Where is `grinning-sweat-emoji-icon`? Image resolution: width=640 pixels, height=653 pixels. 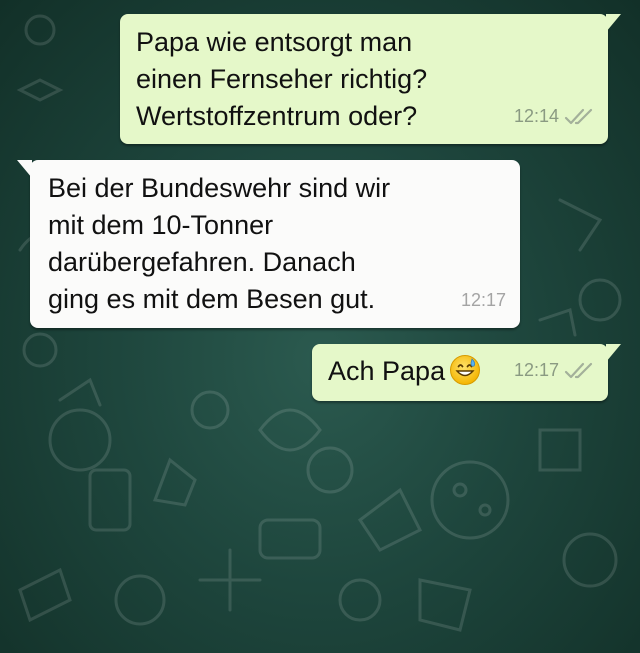 grinning-sweat-emoji-icon is located at coordinates (465, 375).